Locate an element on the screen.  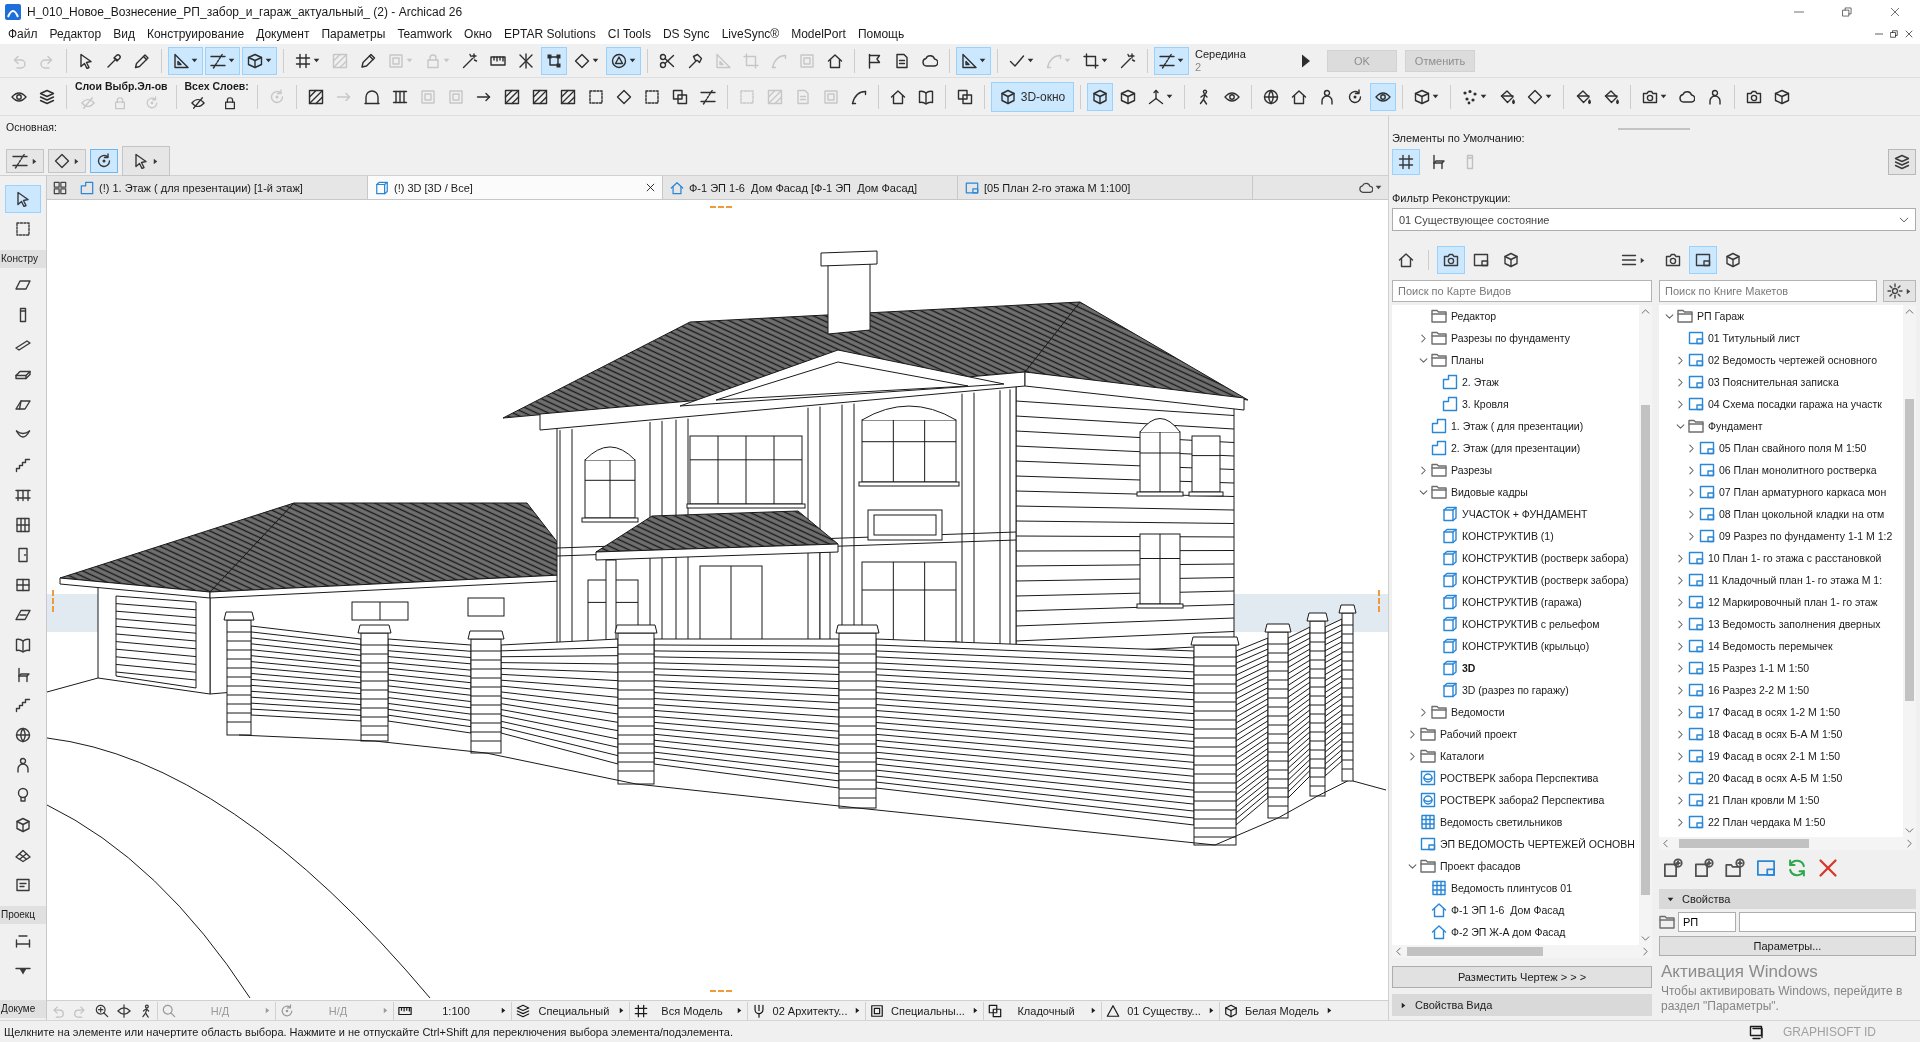
search-field: Поиск по Книге Макетов is located at coordinates (1768, 291).